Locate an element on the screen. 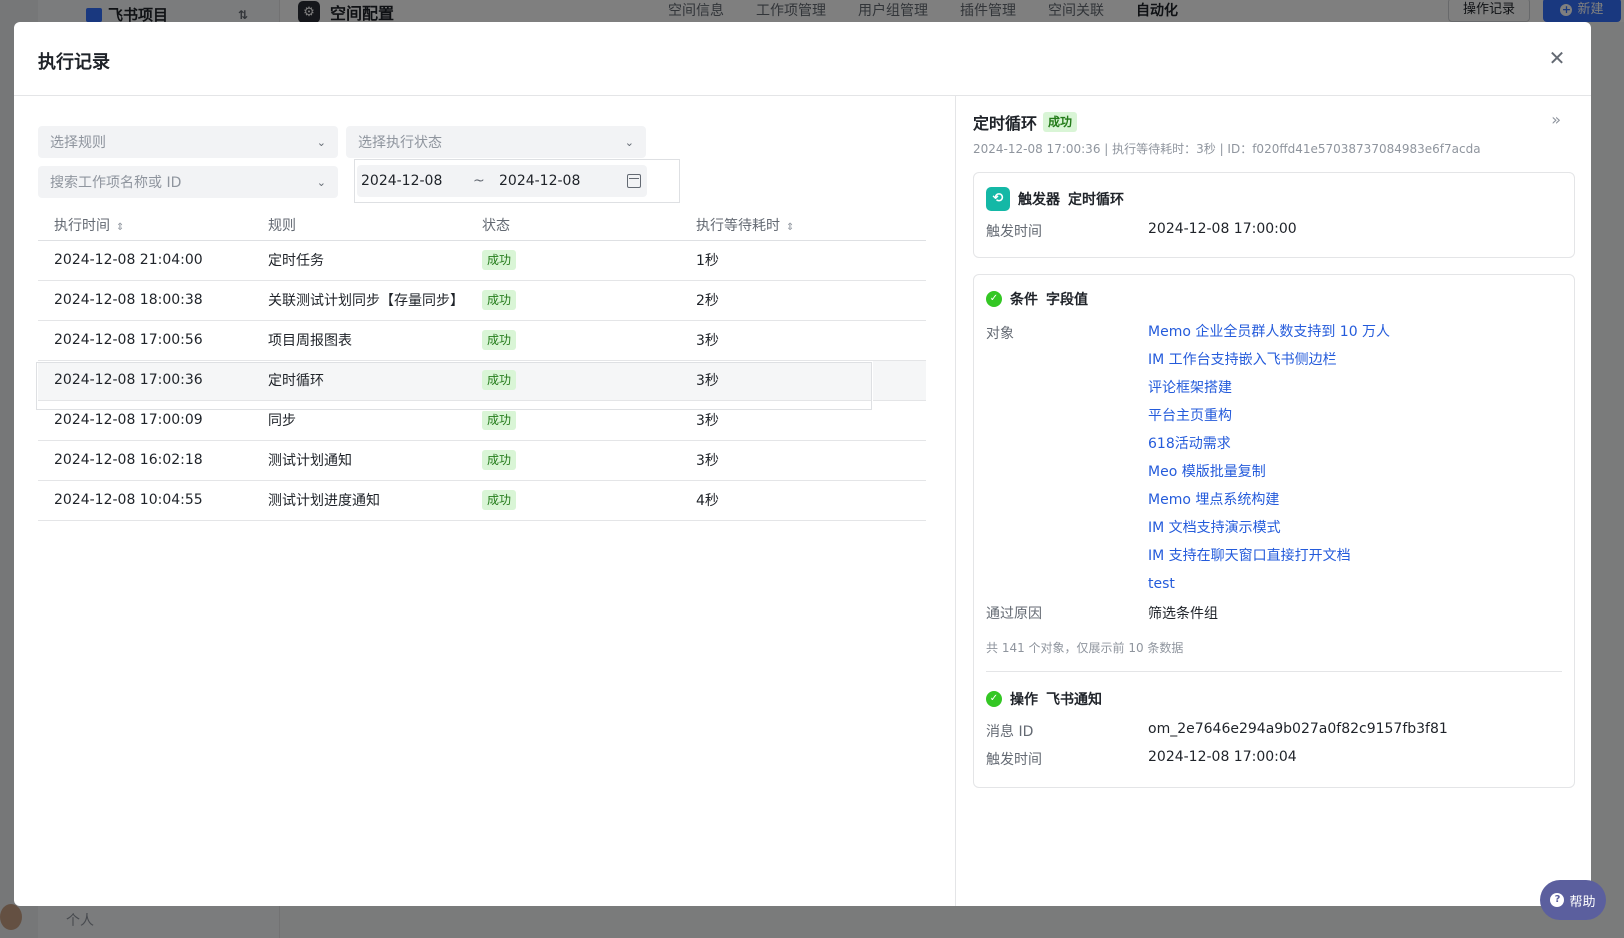 The width and height of the screenshot is (1624, 938). detail-title: 定时循环 成功 is located at coordinates (1025, 122).